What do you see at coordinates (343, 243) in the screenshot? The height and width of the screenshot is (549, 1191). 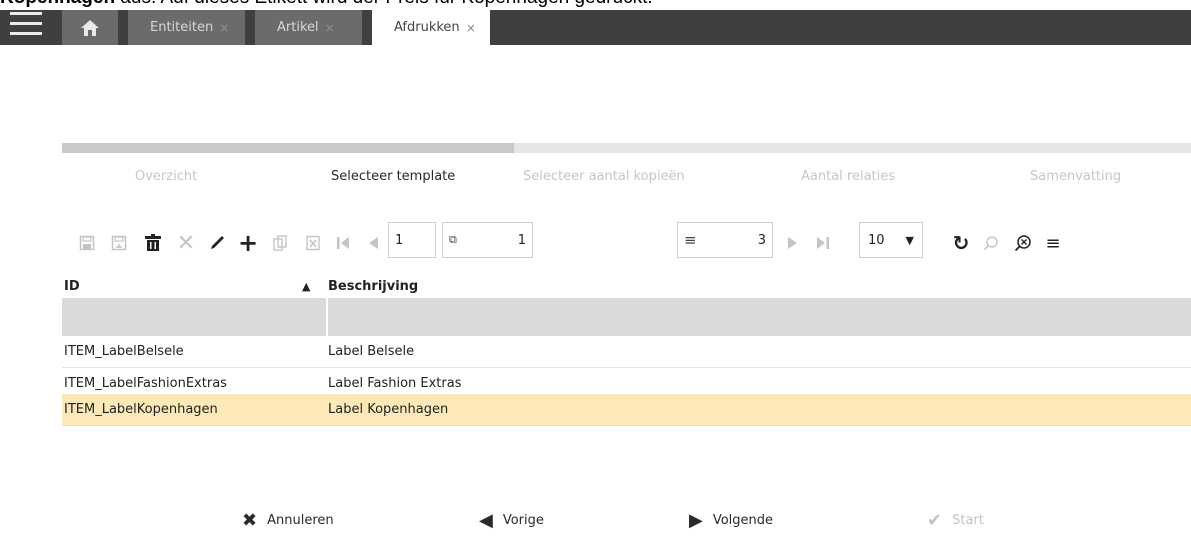 I see `first-page-icon` at bounding box center [343, 243].